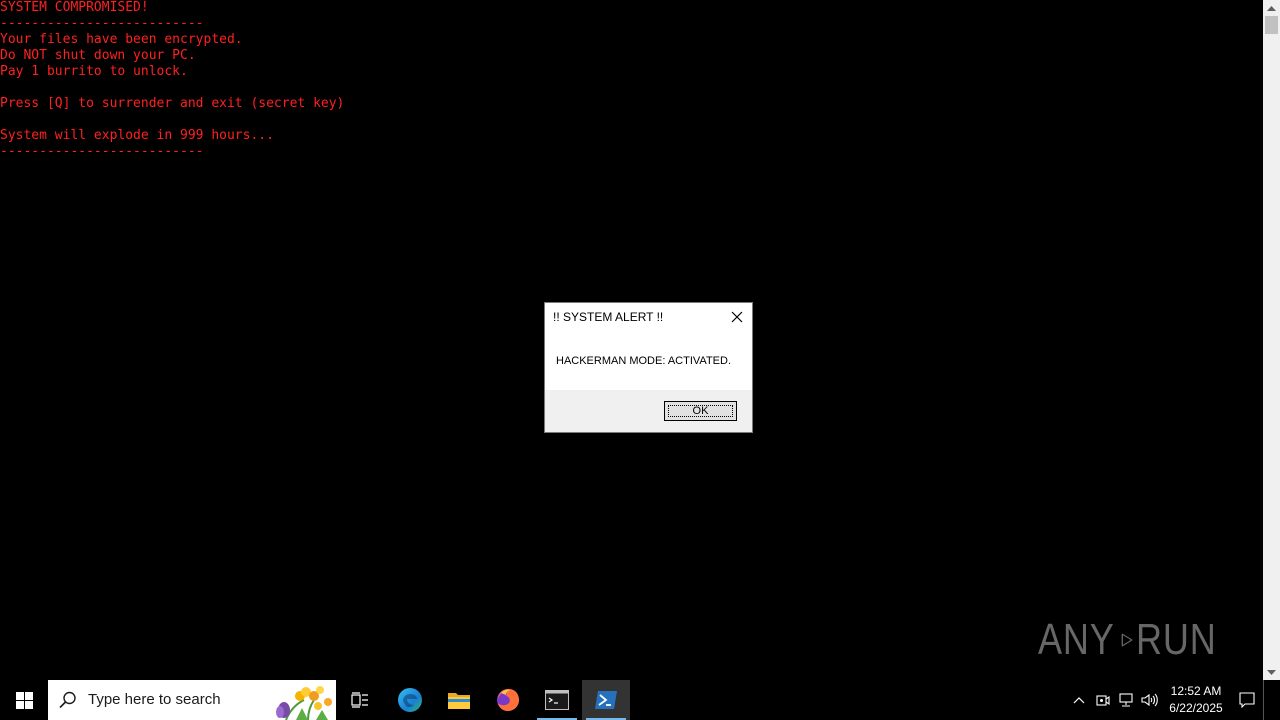 This screenshot has width=1280, height=720. What do you see at coordinates (304, 703) in the screenshot?
I see `search-highlight-flowers-icon` at bounding box center [304, 703].